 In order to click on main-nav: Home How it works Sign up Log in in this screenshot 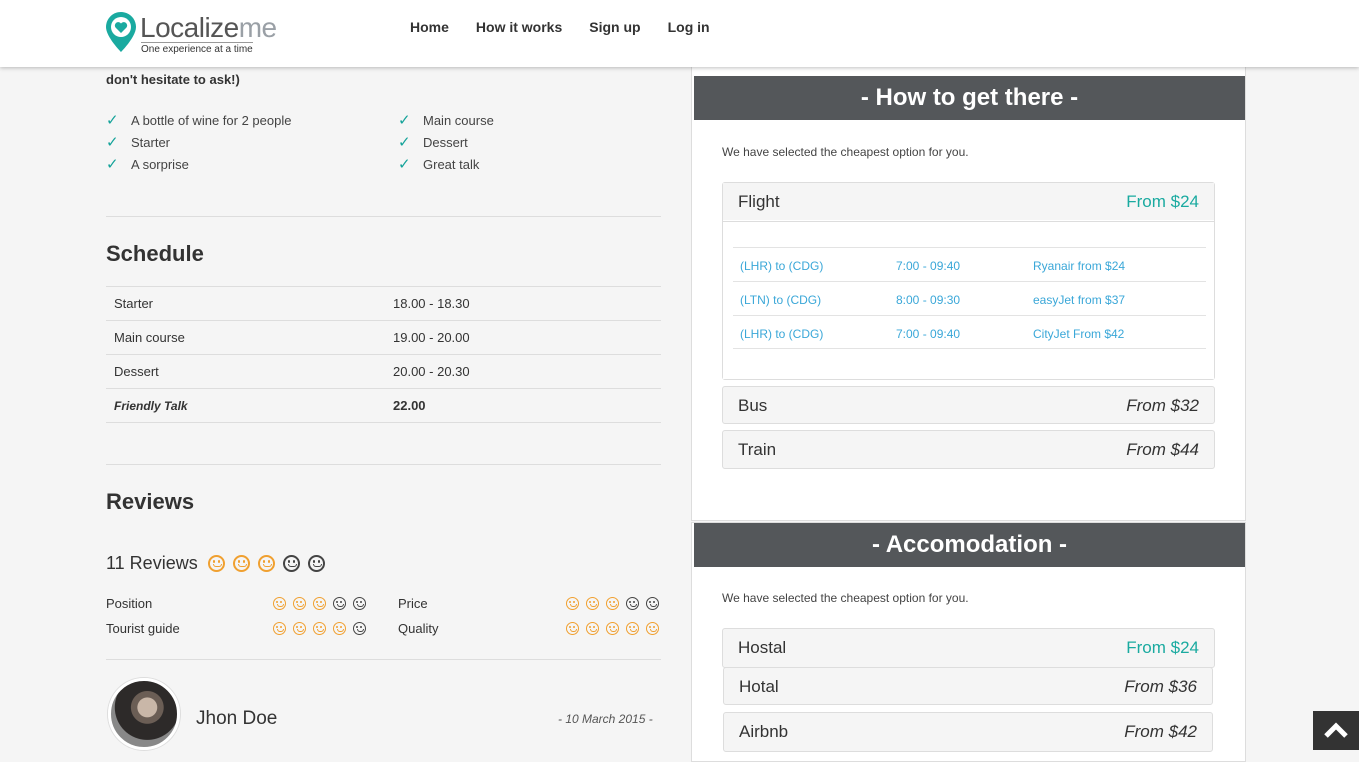, I will do `click(560, 27)`.